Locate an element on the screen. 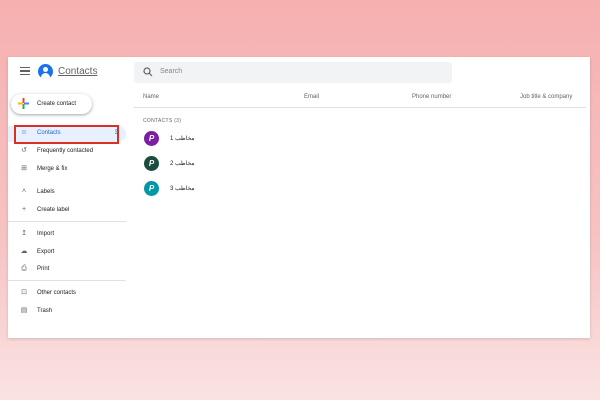 The width and height of the screenshot is (600, 400). table-row: P مخاطب 2 is located at coordinates (360, 164).